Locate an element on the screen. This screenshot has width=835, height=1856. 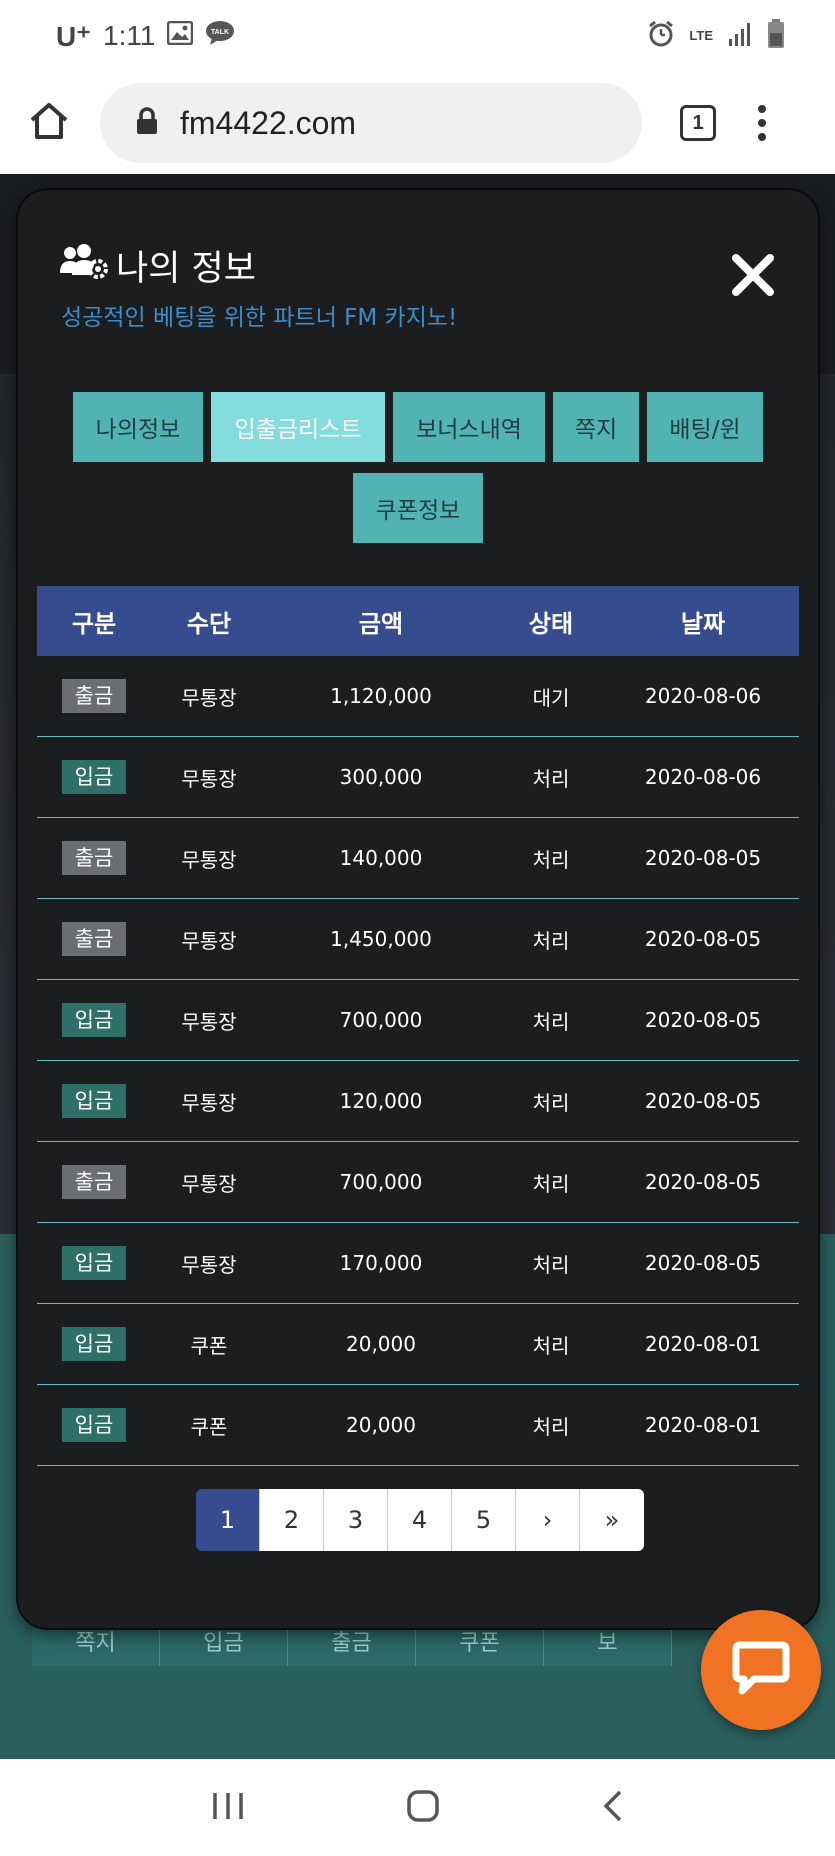
tab-betting-win: 배팅/윈 is located at coordinates (705, 427).